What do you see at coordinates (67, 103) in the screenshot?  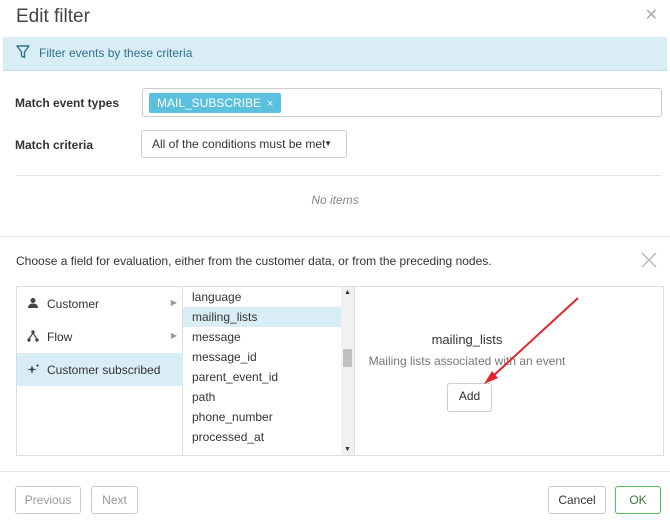 I see `match-event-types-label: Match event types` at bounding box center [67, 103].